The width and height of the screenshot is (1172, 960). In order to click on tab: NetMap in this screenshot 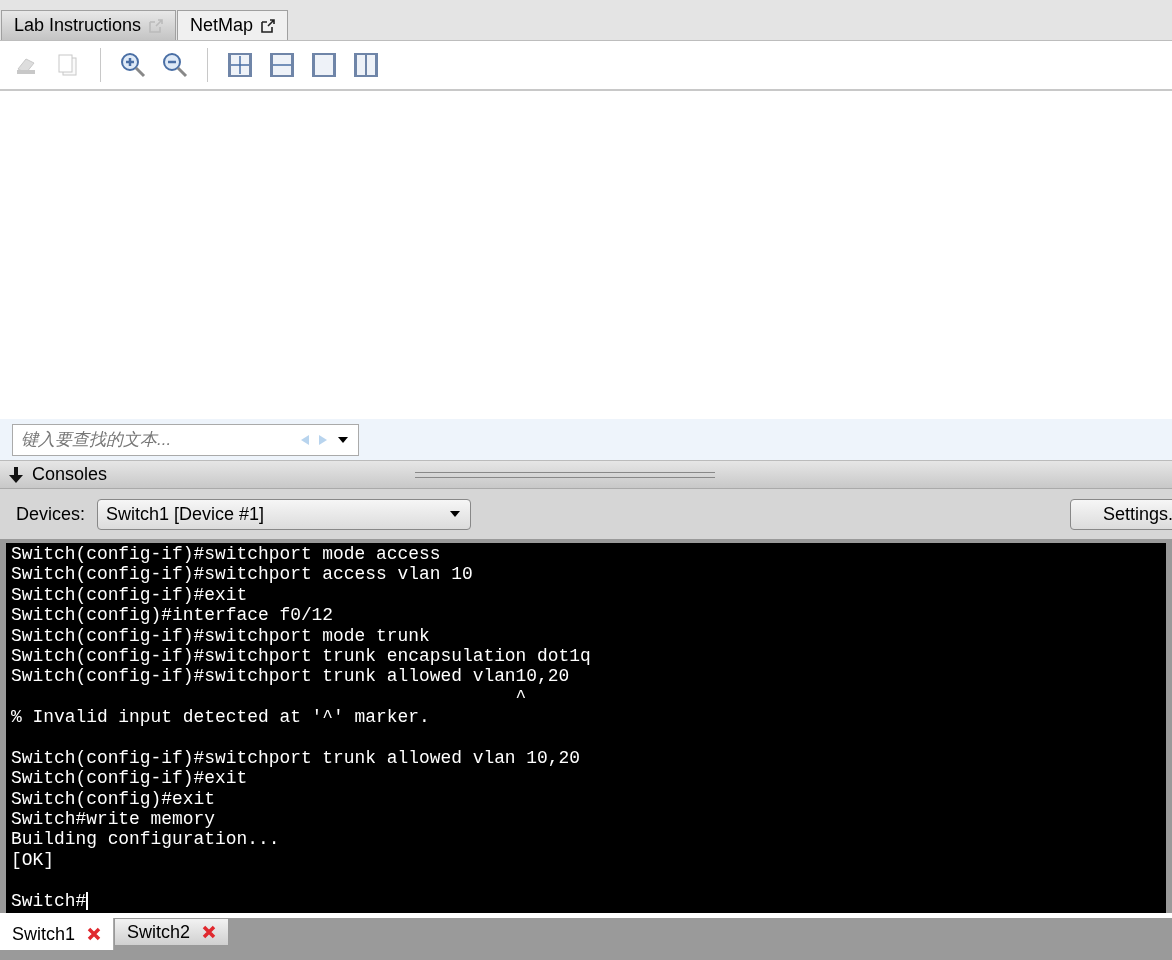, I will do `click(233, 25)`.